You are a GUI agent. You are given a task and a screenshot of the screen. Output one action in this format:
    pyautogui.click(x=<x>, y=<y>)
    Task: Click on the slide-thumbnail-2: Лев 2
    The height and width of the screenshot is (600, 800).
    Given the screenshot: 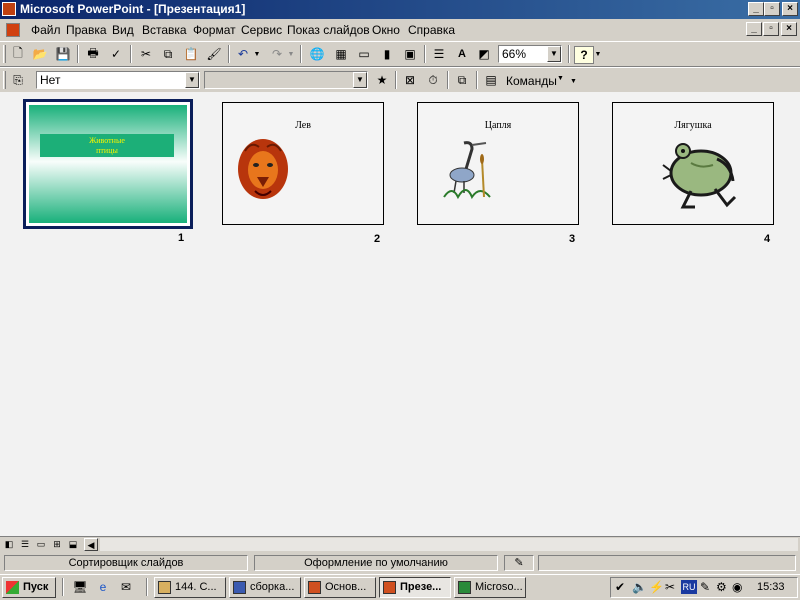 What is the action you would take?
    pyautogui.click(x=303, y=173)
    